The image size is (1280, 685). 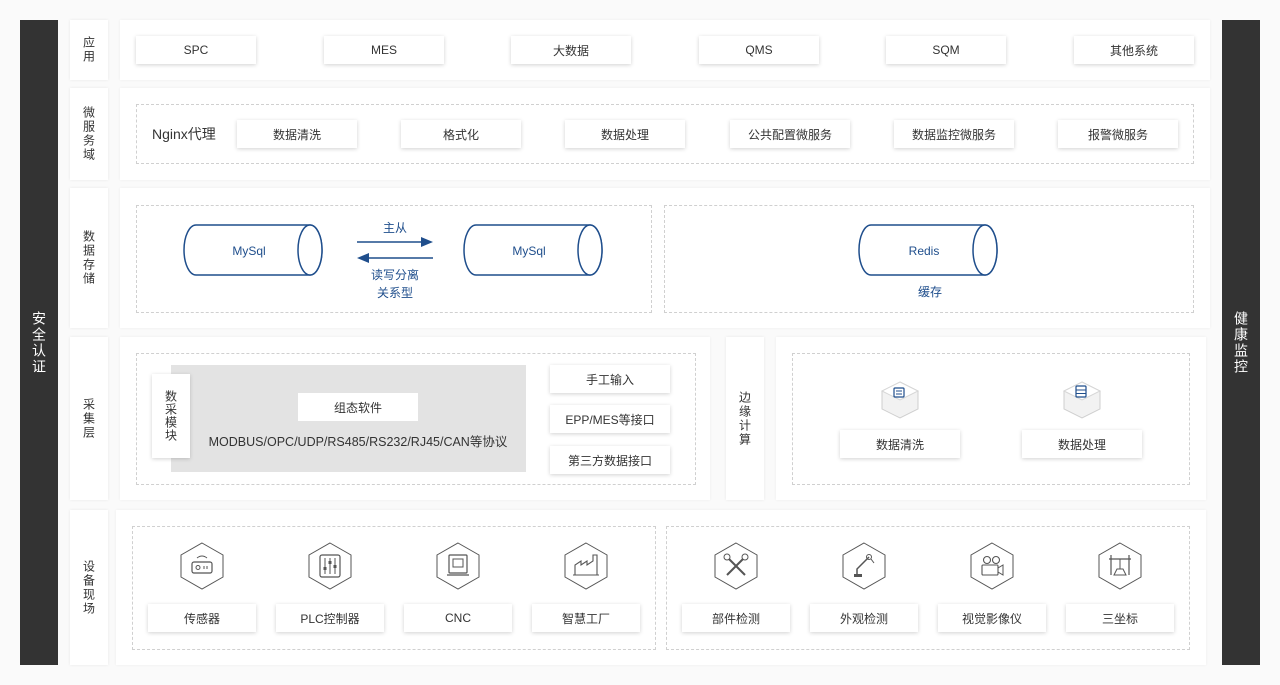 I want to click on config-software-chip: 组态软件, so click(x=358, y=407).